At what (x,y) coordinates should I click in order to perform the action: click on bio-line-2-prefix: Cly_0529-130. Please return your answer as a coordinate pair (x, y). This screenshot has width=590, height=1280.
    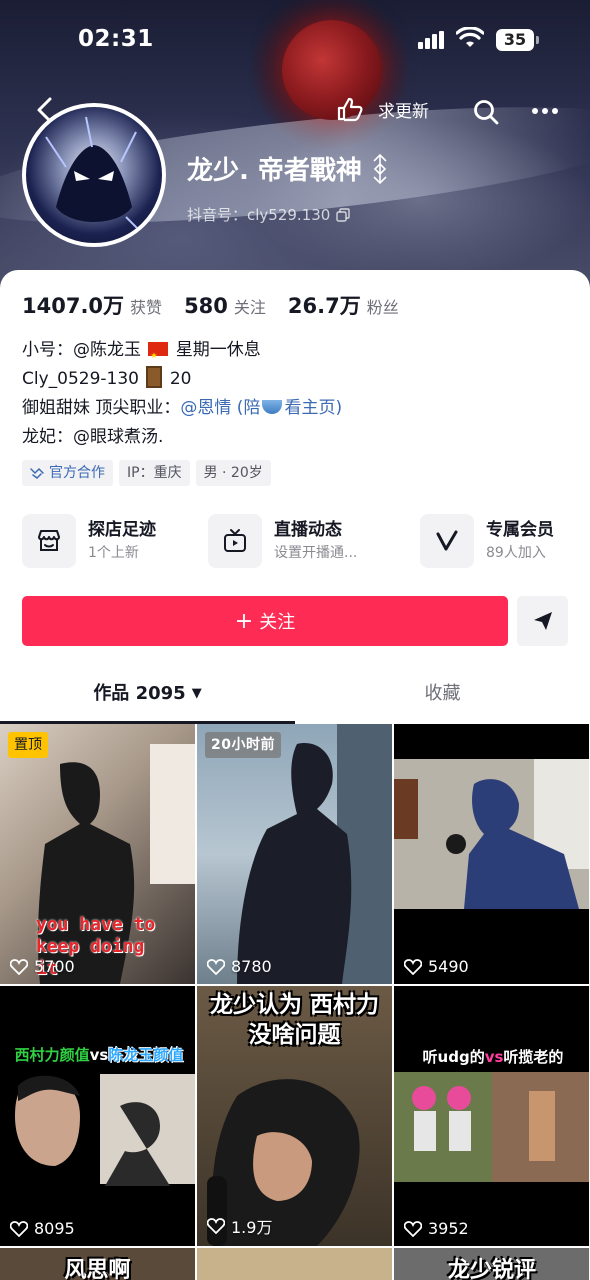
    Looking at the image, I should click on (80, 379).